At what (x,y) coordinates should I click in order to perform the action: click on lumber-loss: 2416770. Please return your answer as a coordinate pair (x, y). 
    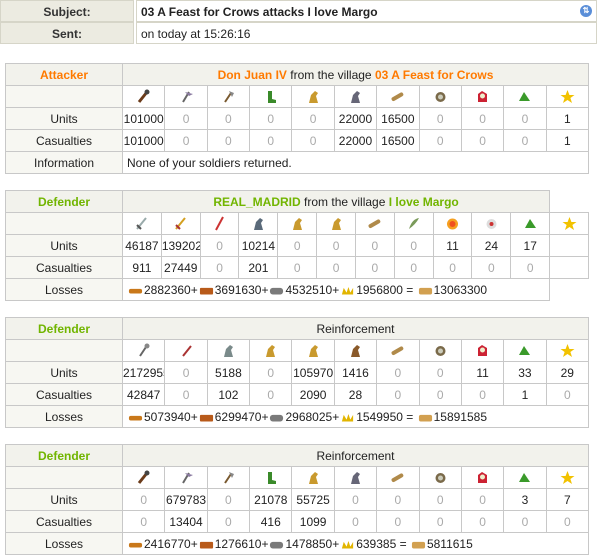
    Looking at the image, I should click on (167, 543).